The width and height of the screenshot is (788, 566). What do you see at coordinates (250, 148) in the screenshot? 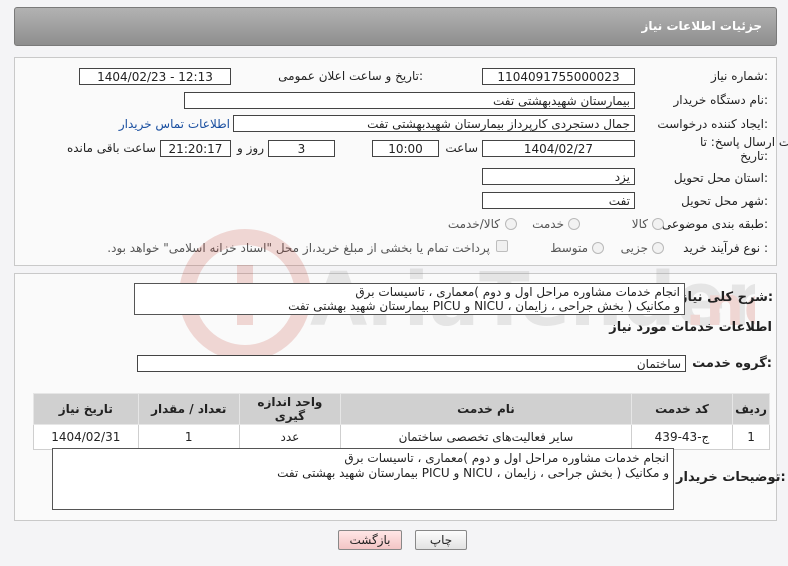
I see `days-label: روز و` at bounding box center [250, 148].